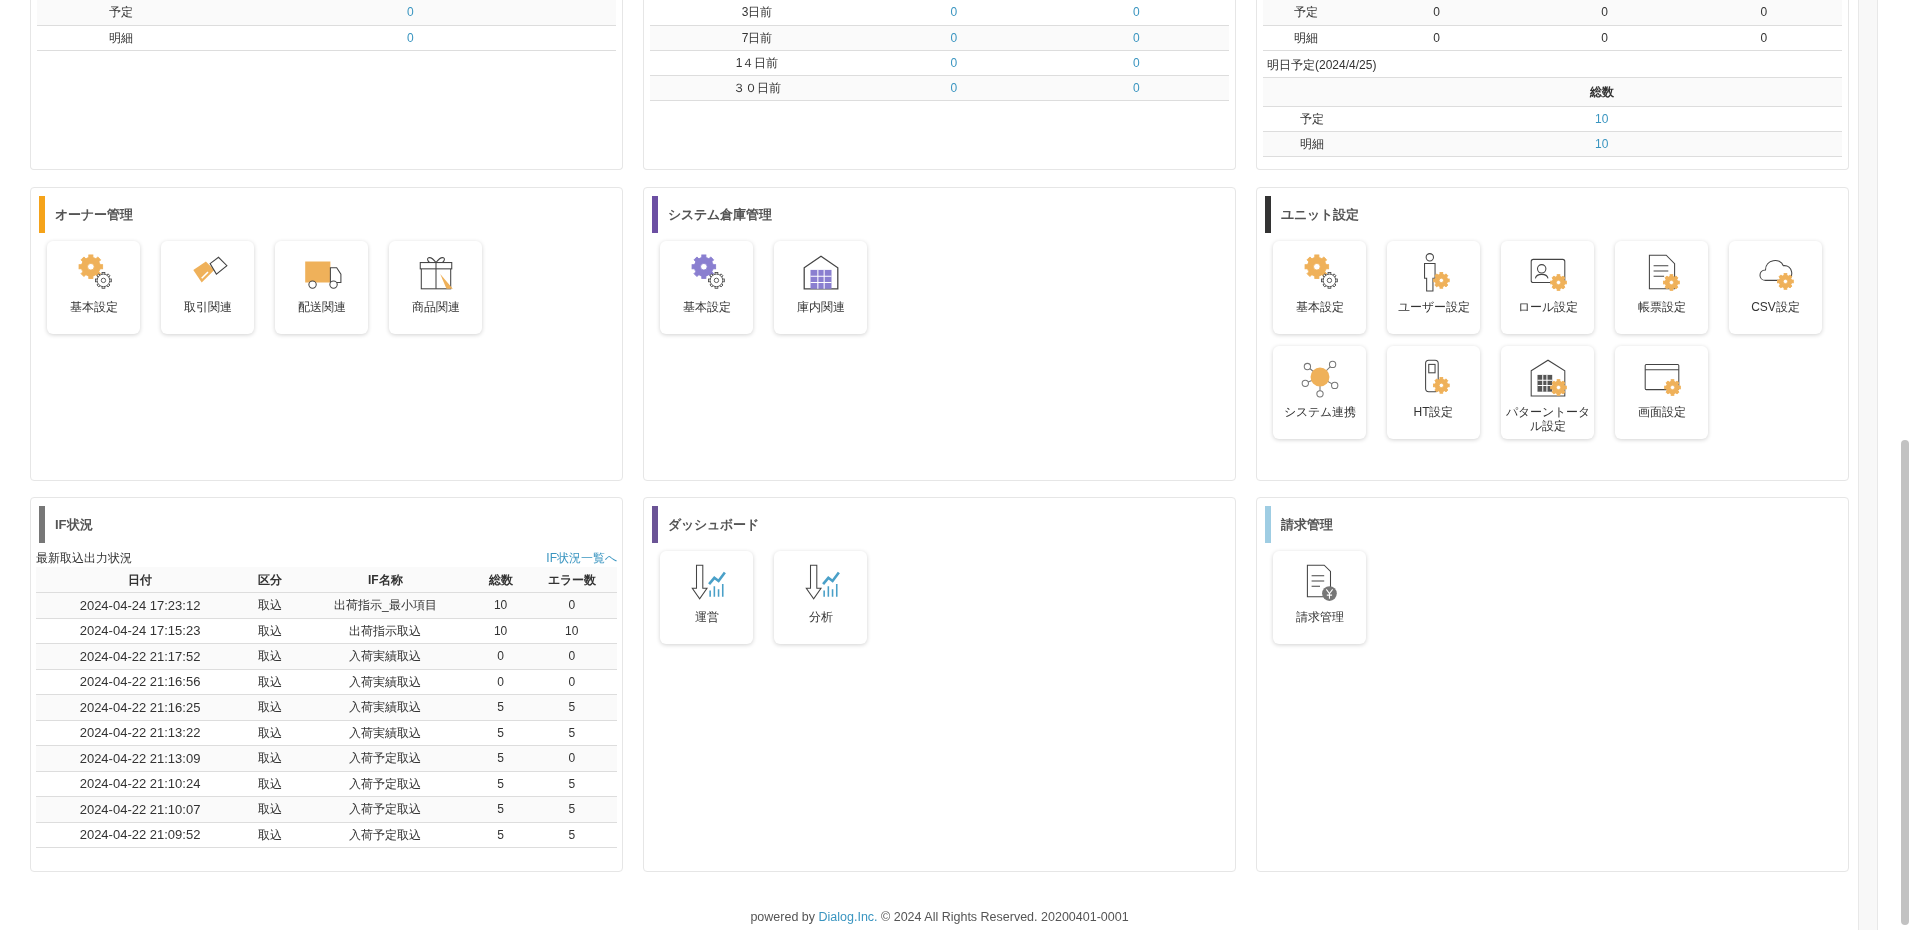  Describe the element at coordinates (1552, 64) in the screenshot. I see `table-caption: 明日予定(2024/4/25)` at that location.